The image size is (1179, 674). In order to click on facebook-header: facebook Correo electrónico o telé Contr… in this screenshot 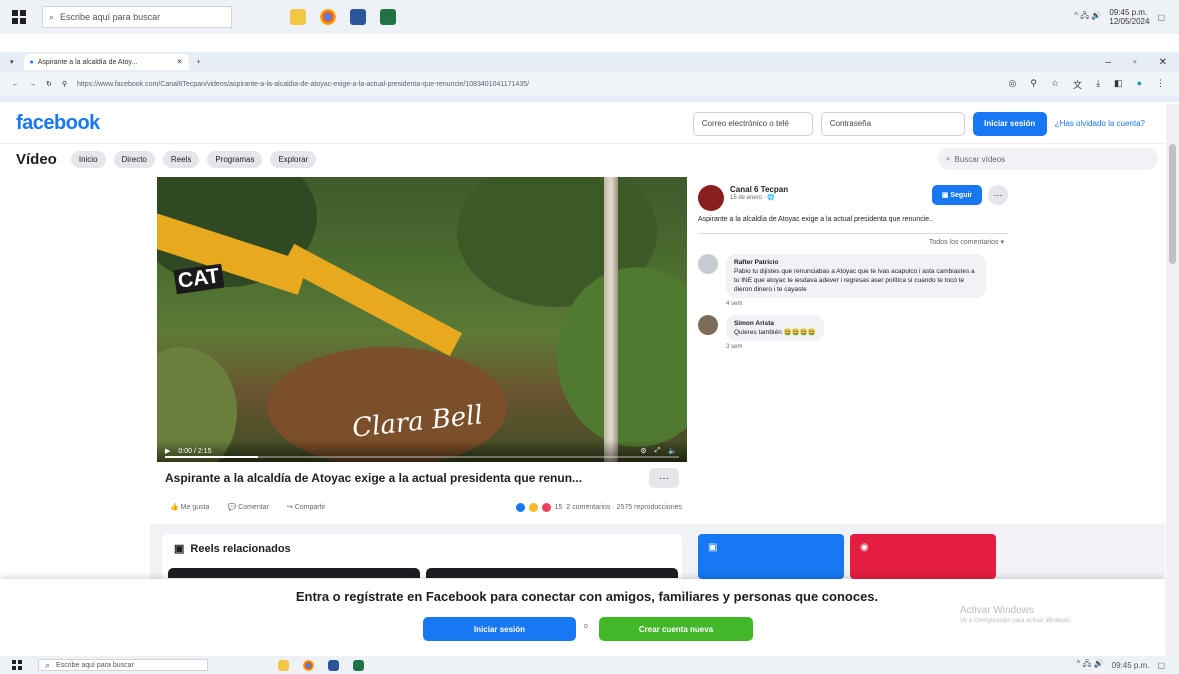, I will do `click(582, 124)`.